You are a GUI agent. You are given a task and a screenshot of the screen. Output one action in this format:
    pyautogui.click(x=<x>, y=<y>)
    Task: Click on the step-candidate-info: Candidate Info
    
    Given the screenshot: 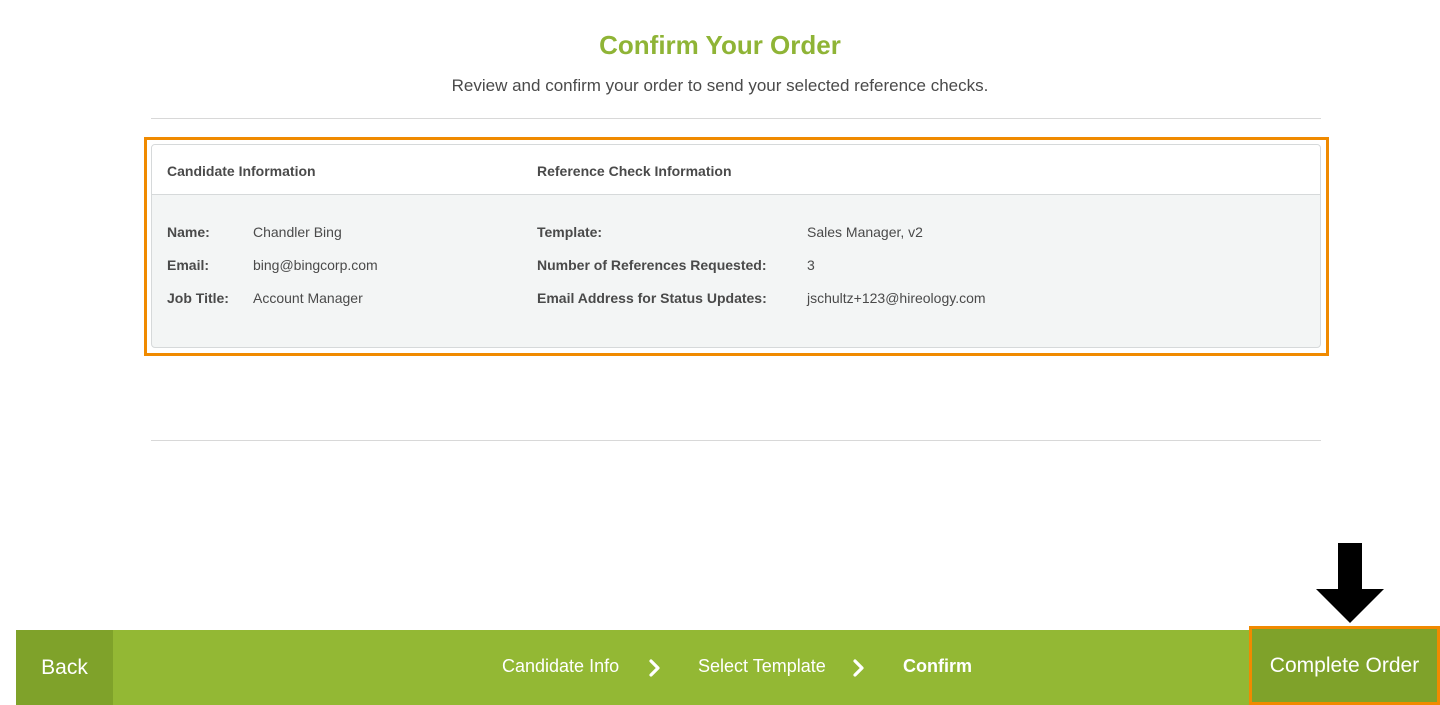 What is the action you would take?
    pyautogui.click(x=560, y=666)
    